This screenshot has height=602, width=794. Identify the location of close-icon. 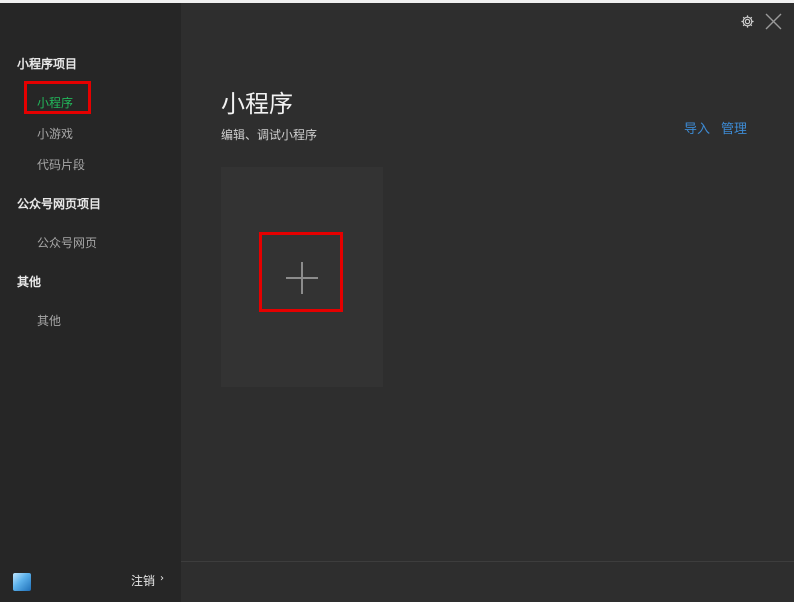
(773, 21).